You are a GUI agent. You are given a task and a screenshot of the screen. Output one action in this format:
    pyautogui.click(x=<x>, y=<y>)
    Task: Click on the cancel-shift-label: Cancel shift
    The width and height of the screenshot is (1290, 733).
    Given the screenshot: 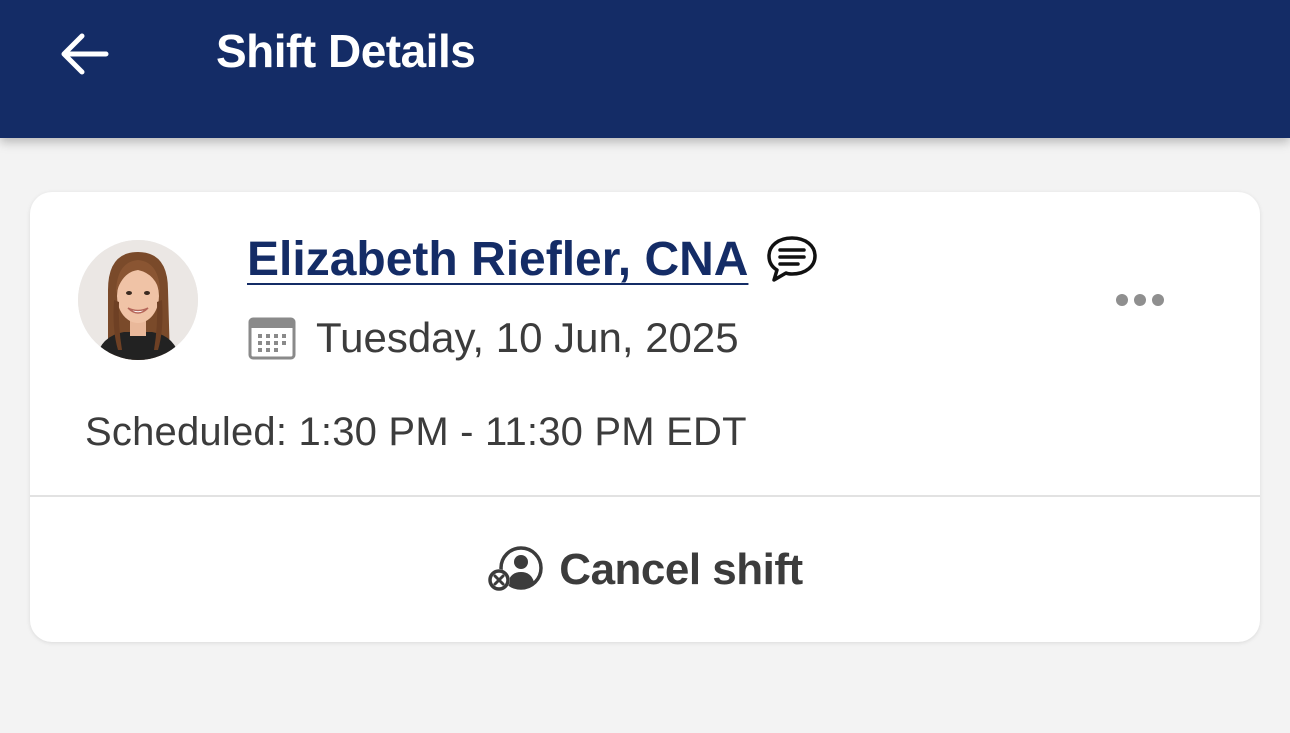 What is the action you would take?
    pyautogui.click(x=681, y=569)
    